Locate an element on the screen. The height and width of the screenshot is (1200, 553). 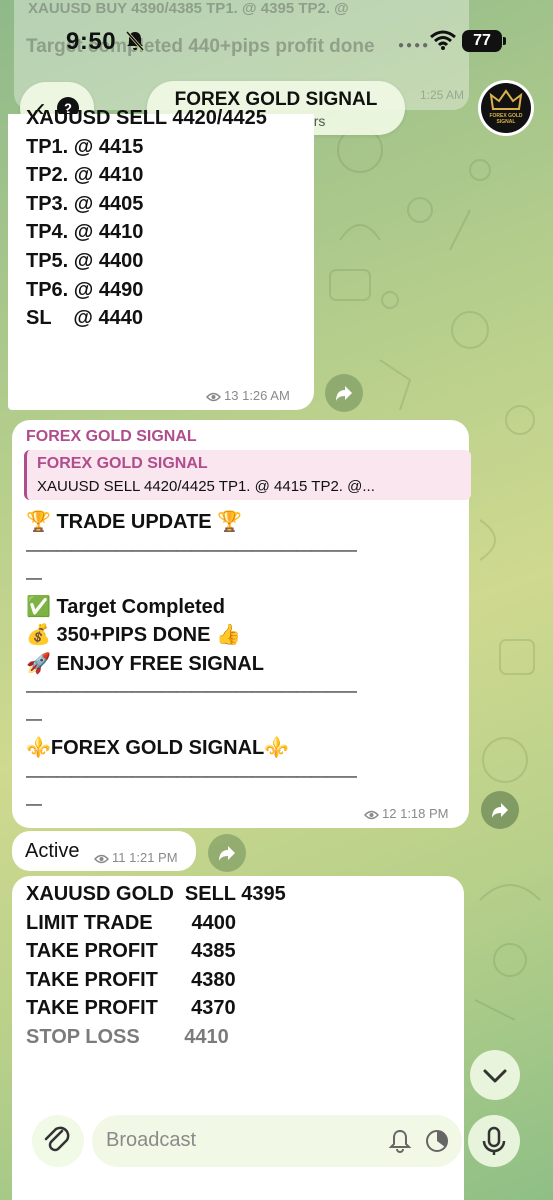
chevron-down-icon is located at coordinates (495, 1076).